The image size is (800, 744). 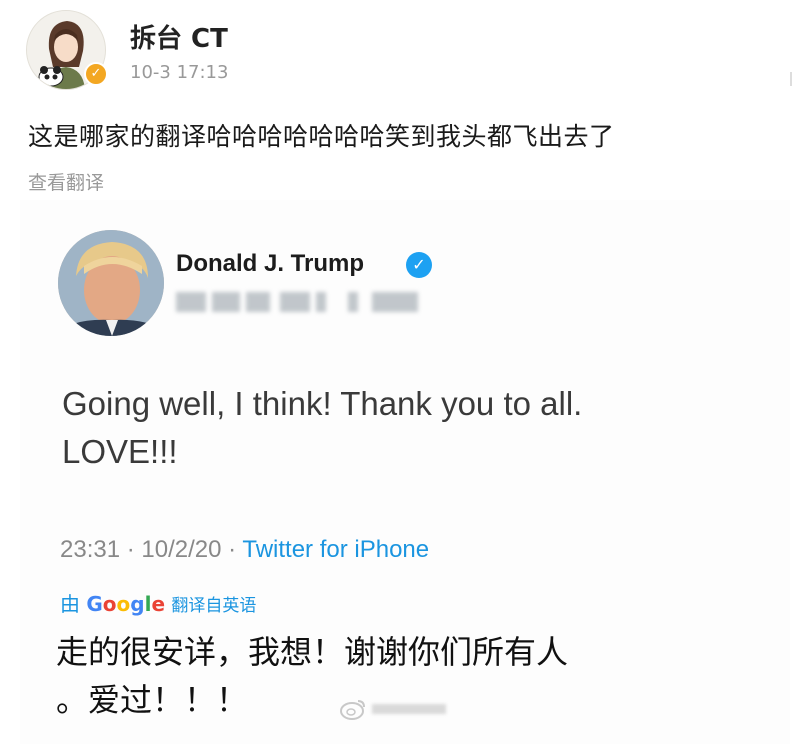 I want to click on weibo-logo-icon, so click(x=353, y=709).